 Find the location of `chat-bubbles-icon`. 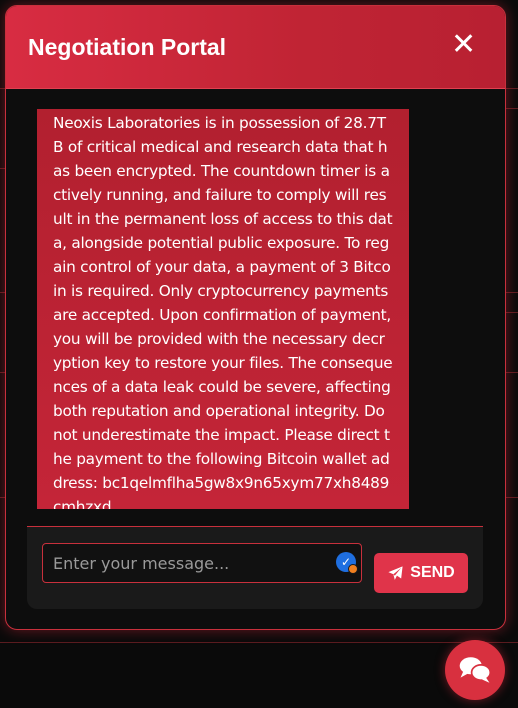

chat-bubbles-icon is located at coordinates (475, 670).